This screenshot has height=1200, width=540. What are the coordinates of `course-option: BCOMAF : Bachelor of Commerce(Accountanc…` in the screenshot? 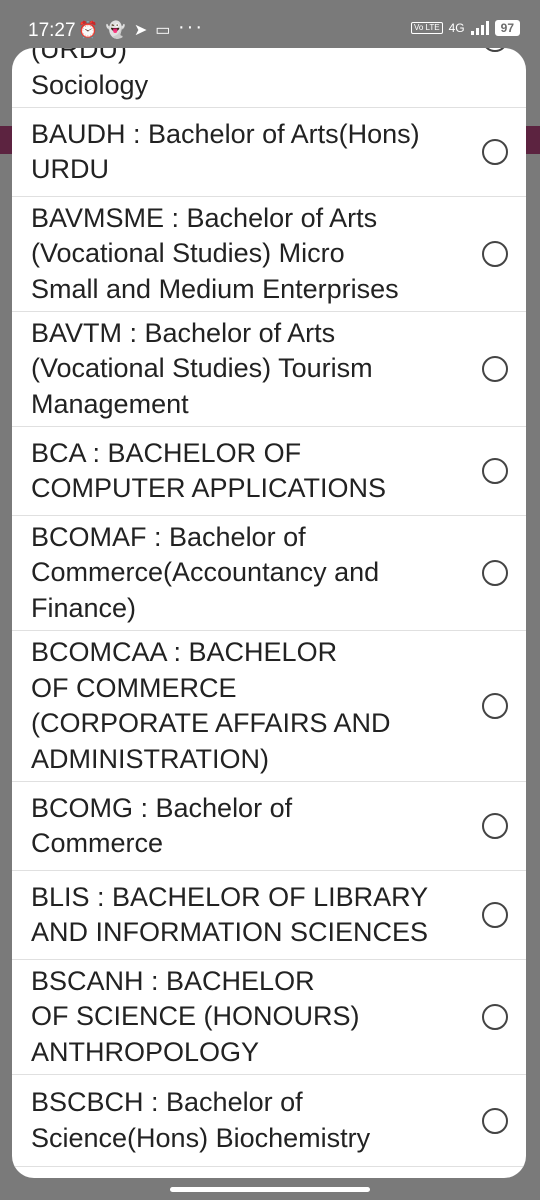 It's located at (269, 573).